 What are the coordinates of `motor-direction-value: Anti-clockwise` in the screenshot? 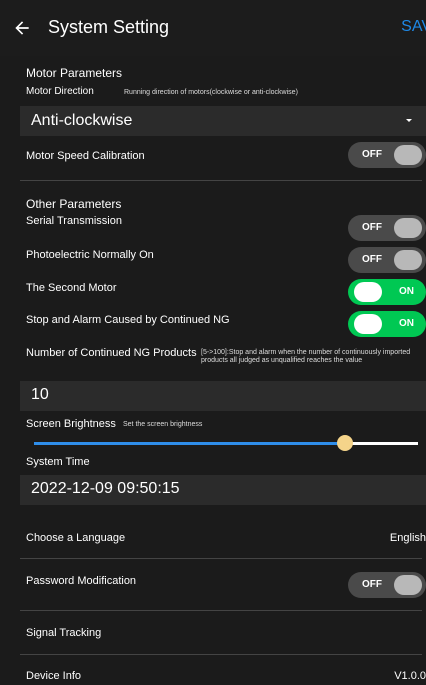 It's located at (82, 120).